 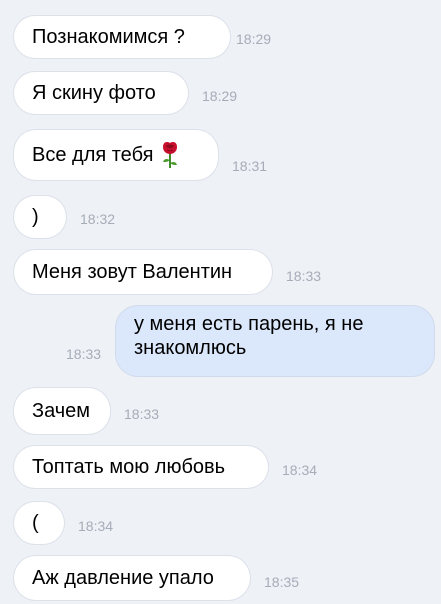 What do you see at coordinates (170, 155) in the screenshot?
I see `rose-icon` at bounding box center [170, 155].